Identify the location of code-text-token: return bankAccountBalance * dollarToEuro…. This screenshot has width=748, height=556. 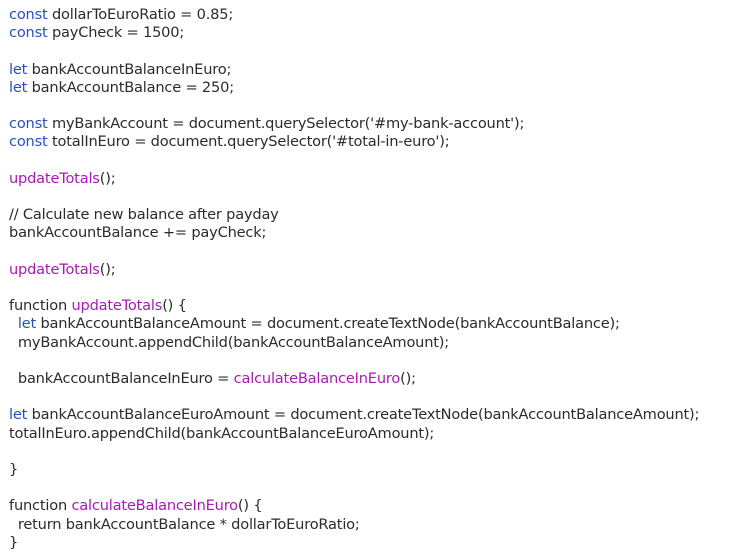
(184, 524).